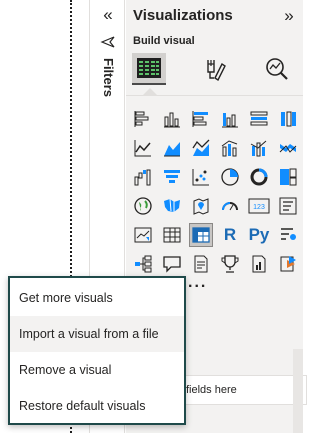 This screenshot has width=320, height=433. I want to click on decomposition-tree-tile, so click(143, 264).